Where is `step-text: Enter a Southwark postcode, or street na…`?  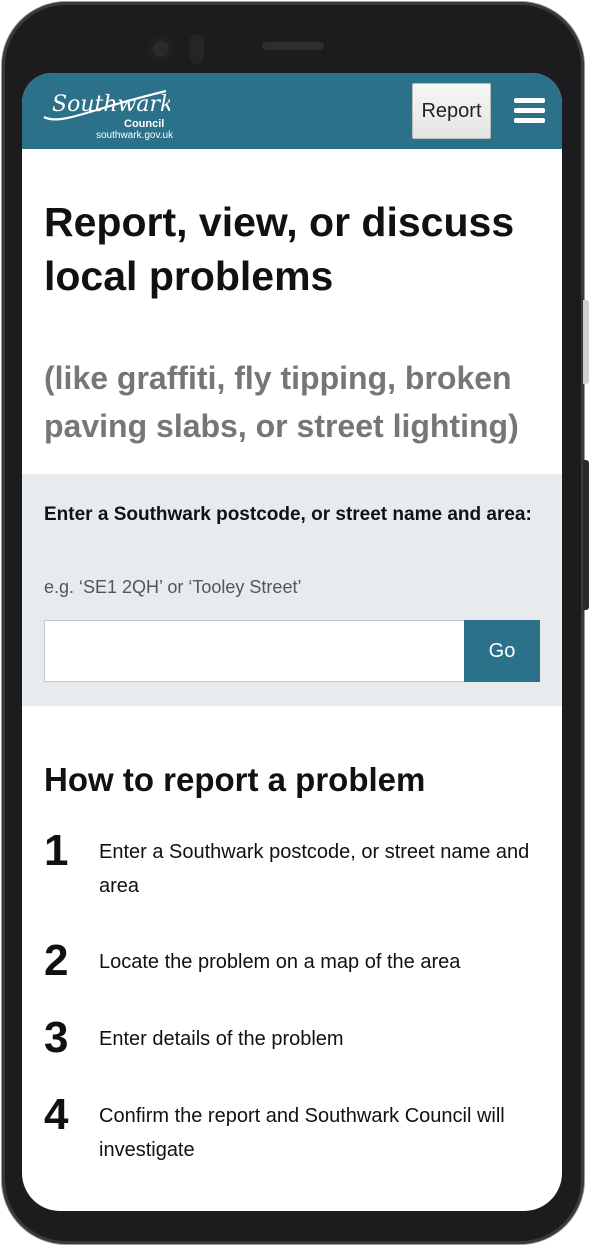 step-text: Enter a Southwark postcode, or street na… is located at coordinates (314, 869).